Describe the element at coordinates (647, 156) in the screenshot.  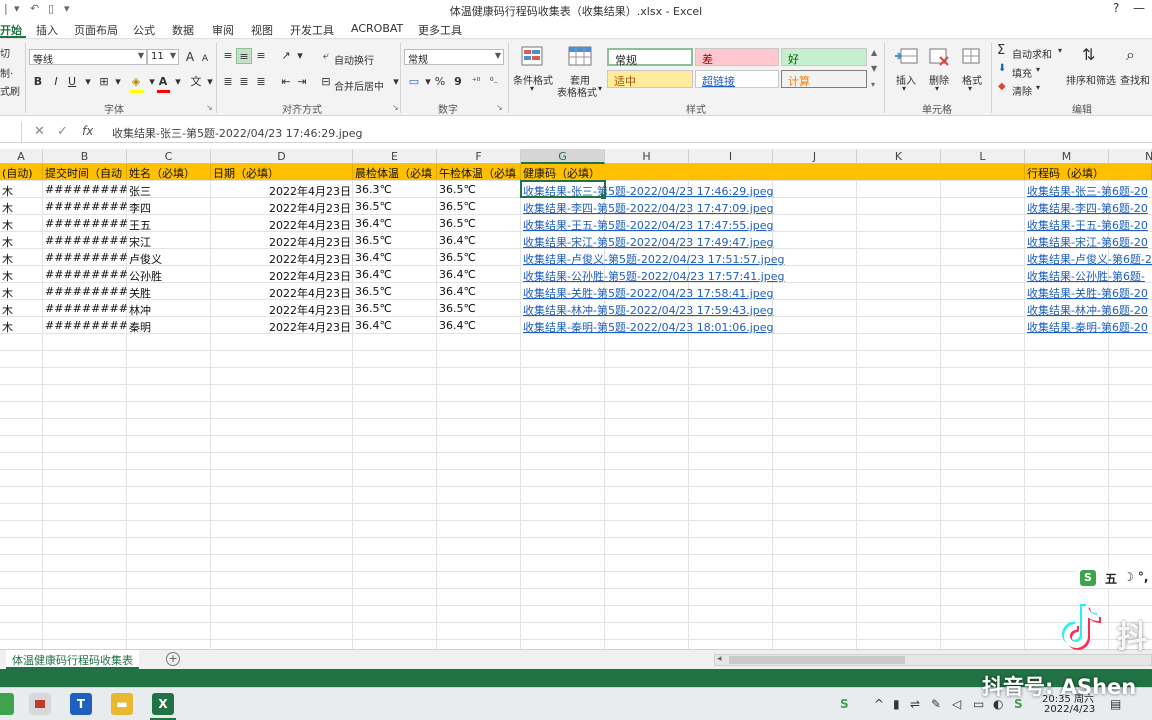
I see `column-header: H` at that location.